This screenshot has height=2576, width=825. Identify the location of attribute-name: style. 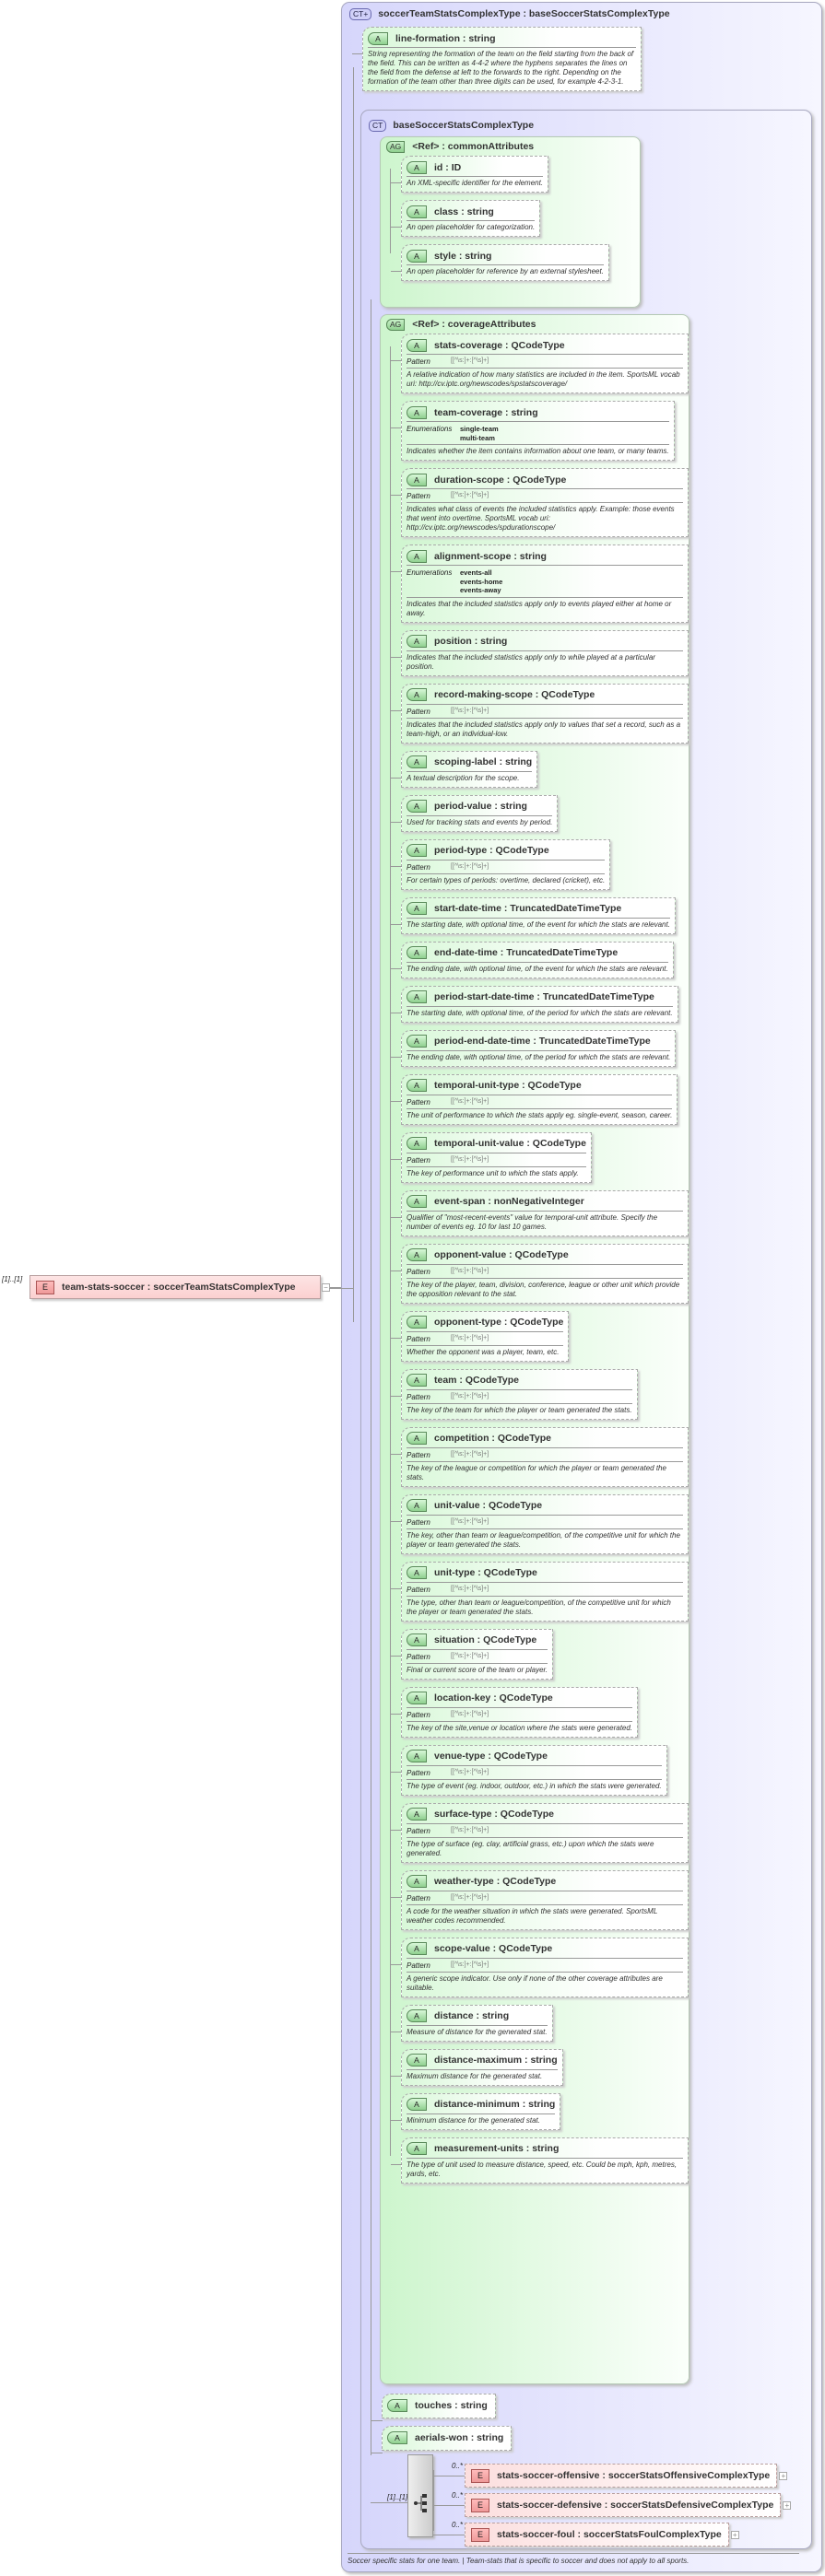
(445, 256).